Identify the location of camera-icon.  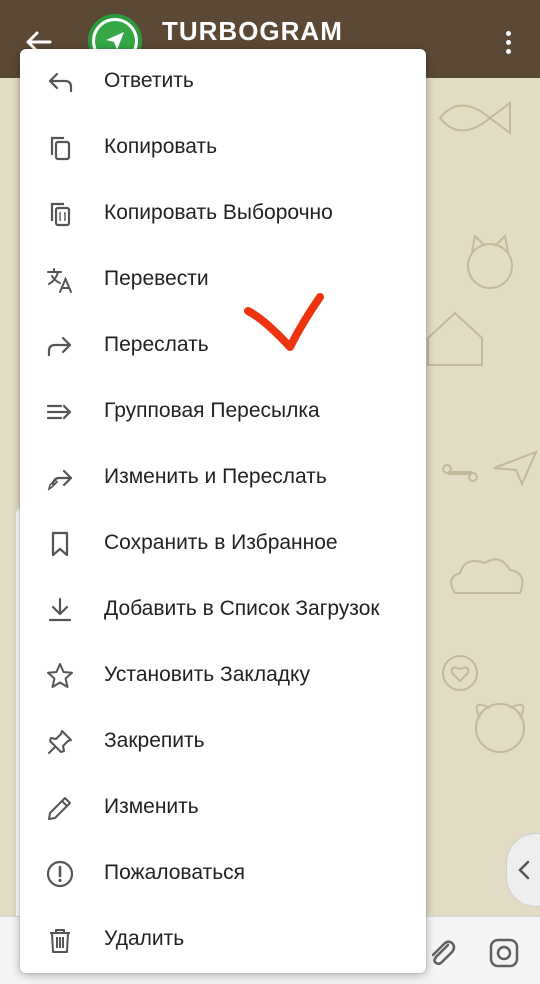
(504, 953).